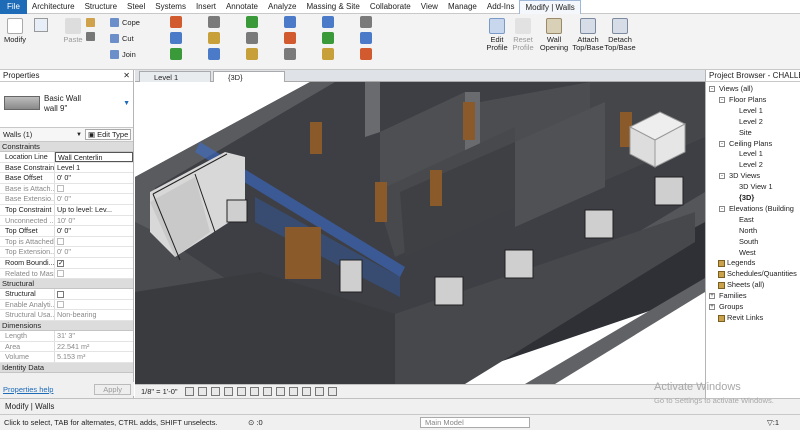 The width and height of the screenshot is (800, 430). I want to click on selection-filter: ▽:1, so click(773, 422).